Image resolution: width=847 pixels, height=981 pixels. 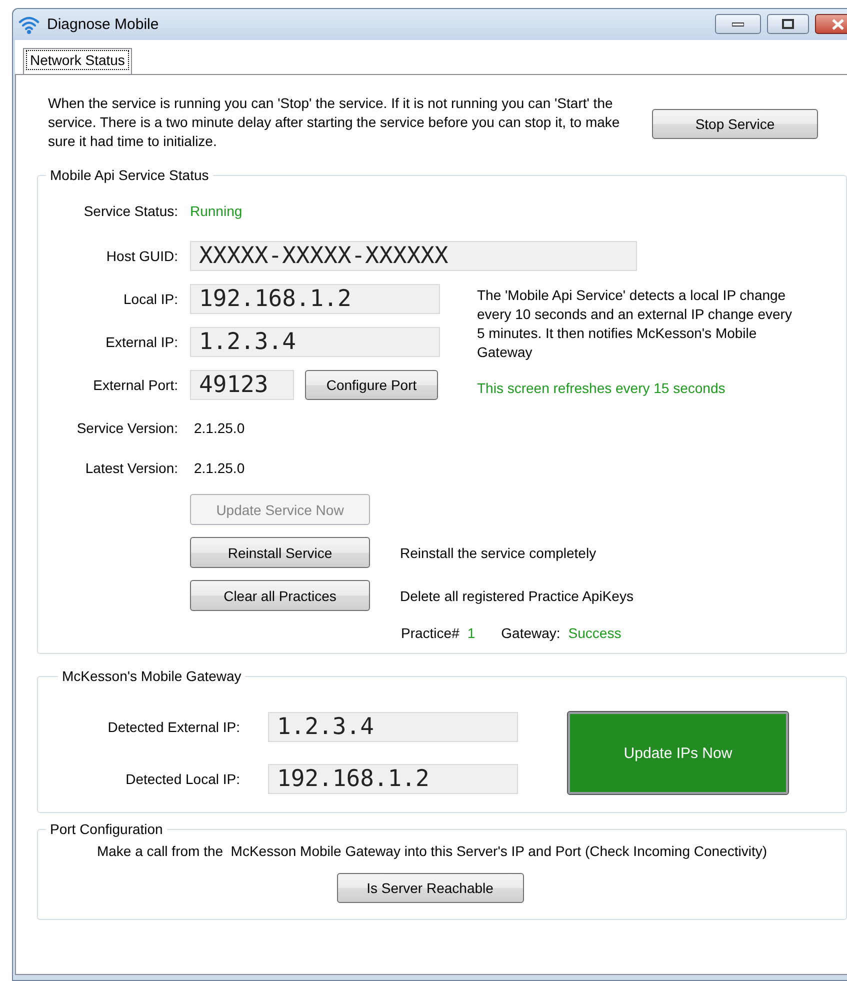 What do you see at coordinates (280, 552) in the screenshot?
I see `action-button: Reinstall Service` at bounding box center [280, 552].